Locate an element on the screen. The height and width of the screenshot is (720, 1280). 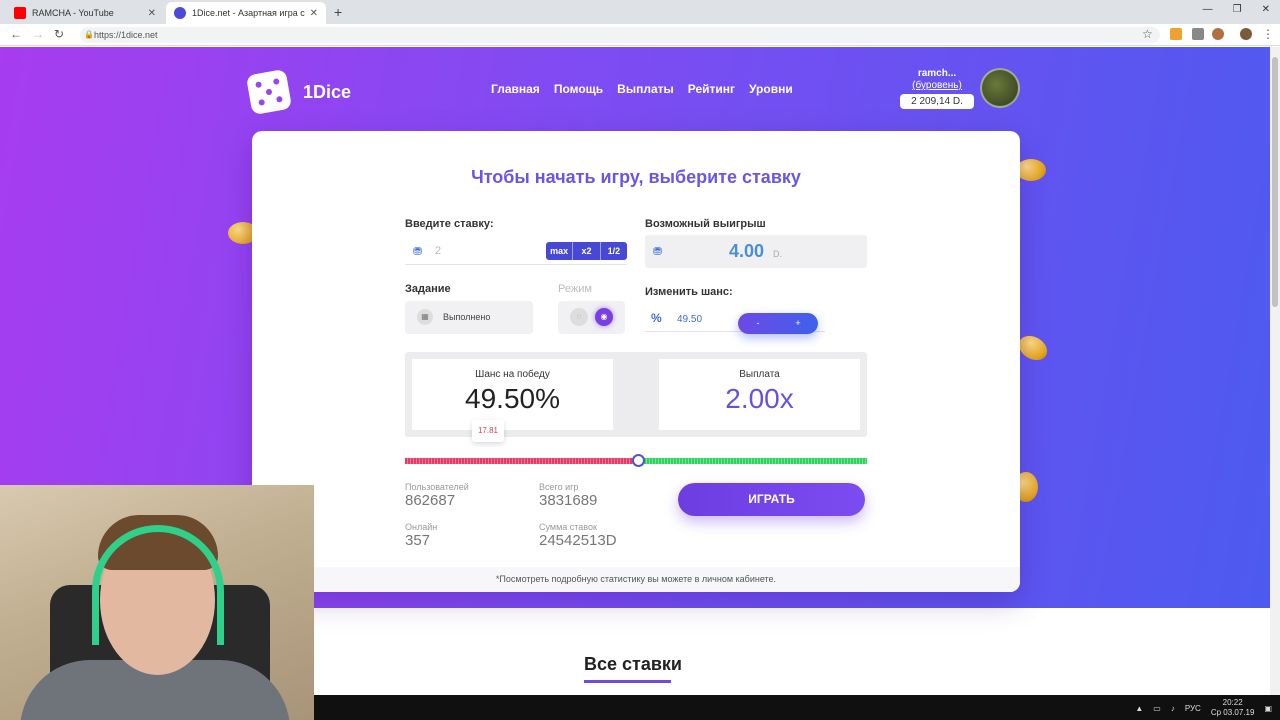
stat-value: 24542513D is located at coordinates (578, 540).